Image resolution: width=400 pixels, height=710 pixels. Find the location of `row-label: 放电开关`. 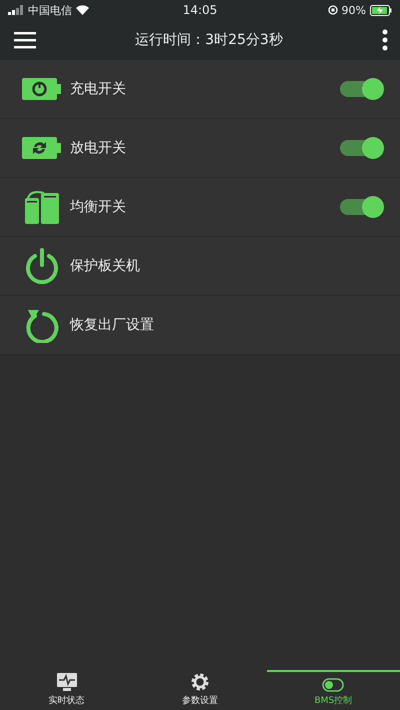

row-label: 放电开关 is located at coordinates (98, 148).